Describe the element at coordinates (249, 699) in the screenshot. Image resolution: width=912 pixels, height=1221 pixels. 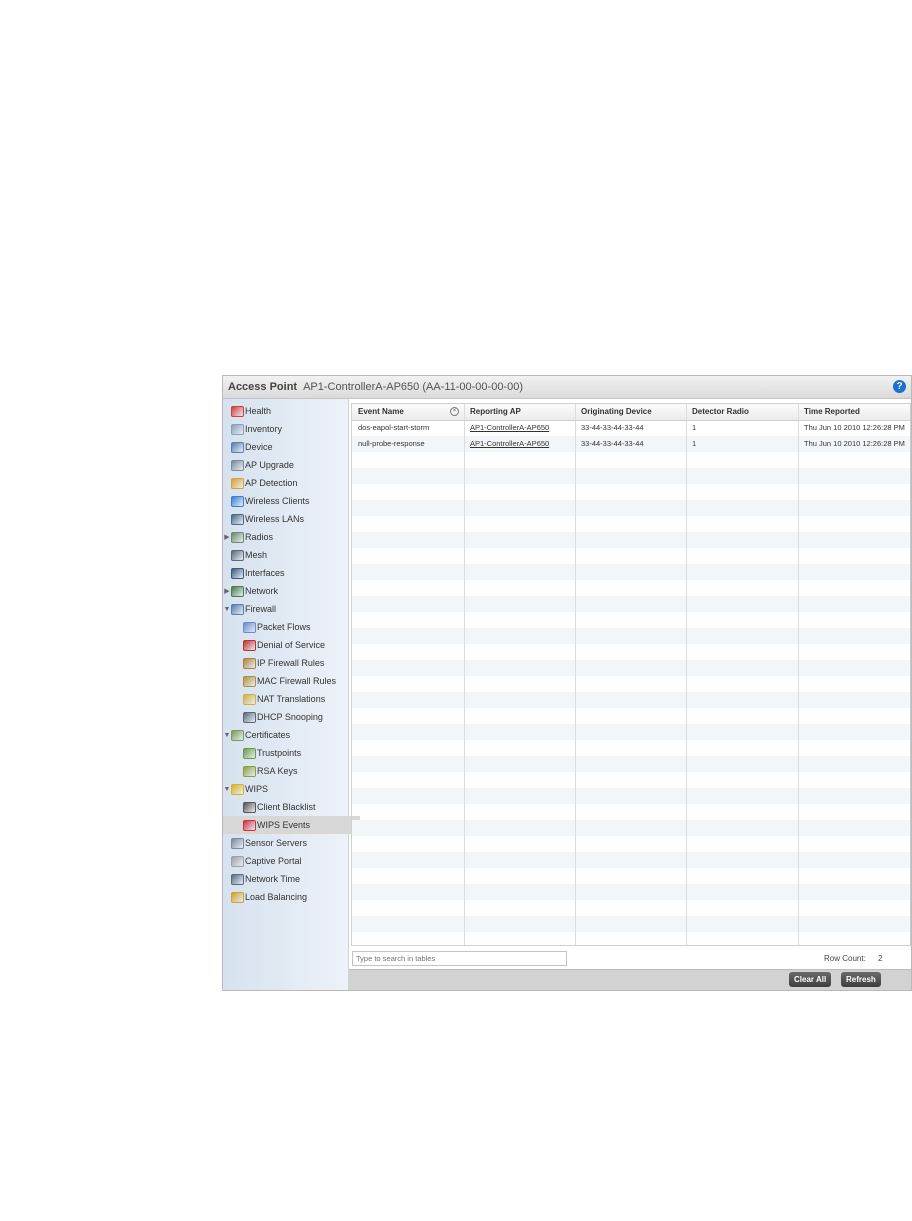
I see `nat-translations-icon` at that location.